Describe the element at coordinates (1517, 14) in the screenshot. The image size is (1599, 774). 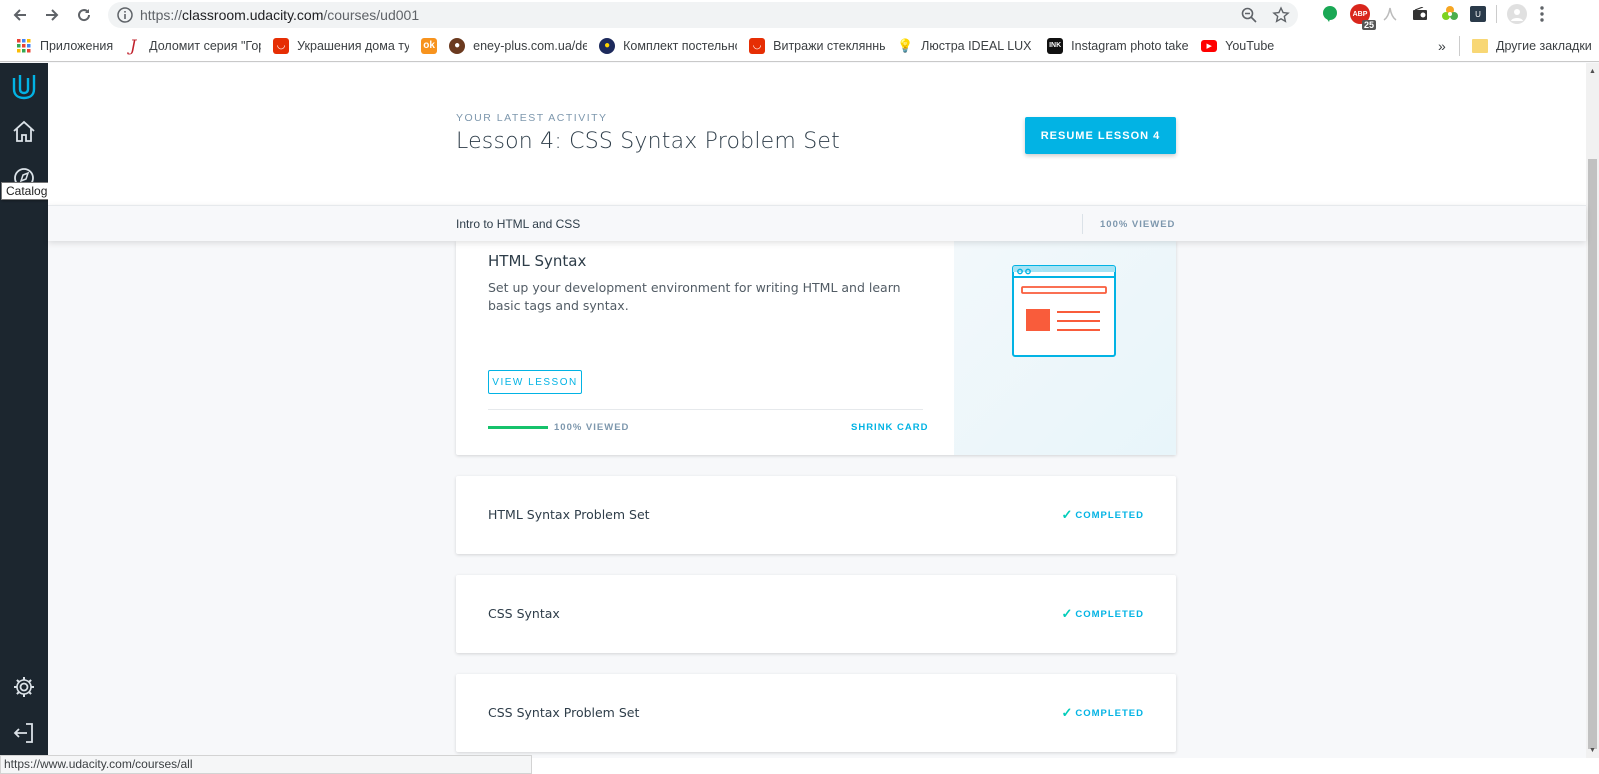
I see `profile-avatar-icon` at that location.